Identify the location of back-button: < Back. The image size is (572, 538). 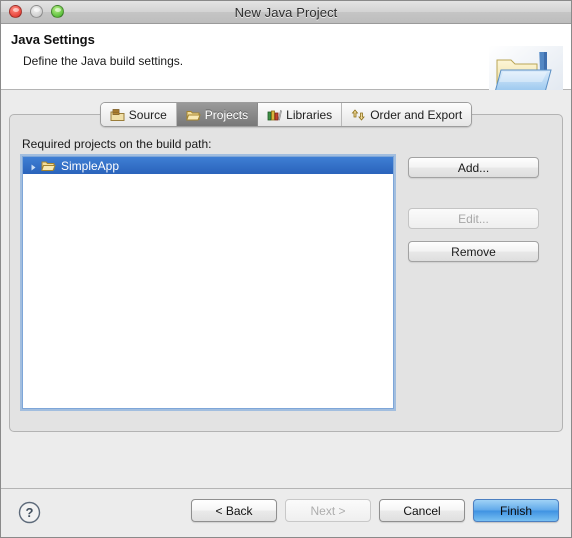
(234, 510).